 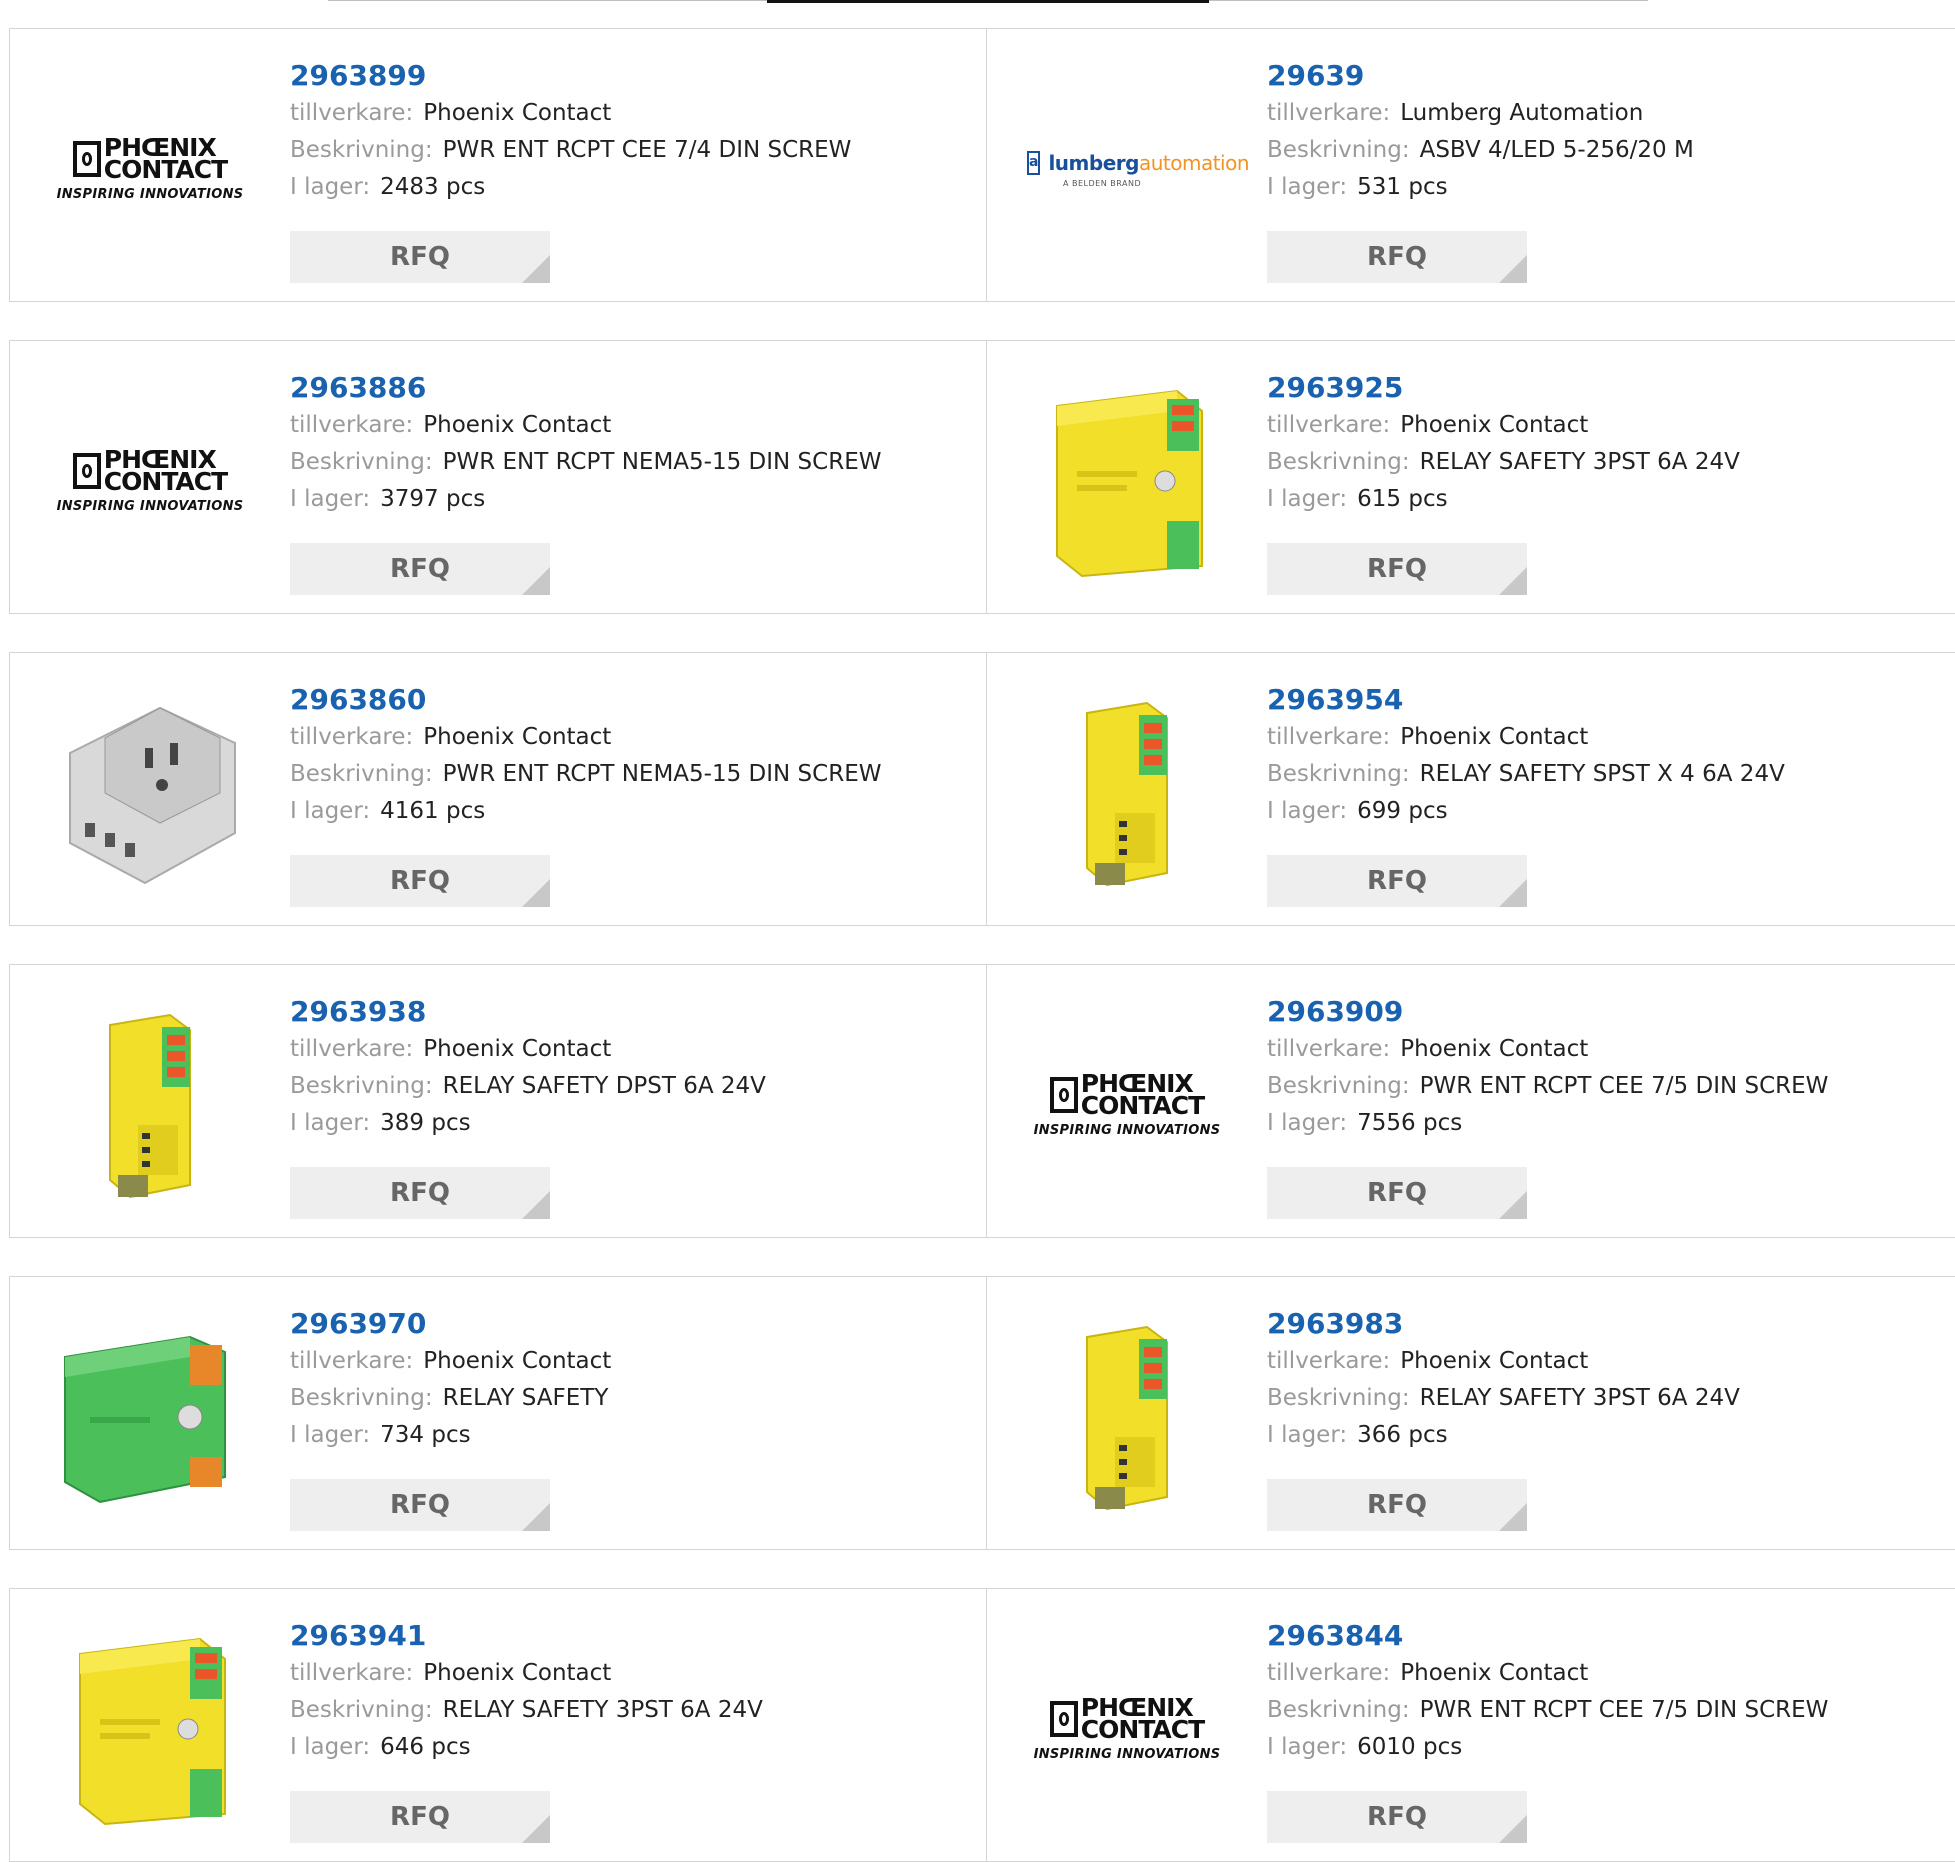 What do you see at coordinates (1611, 1636) in the screenshot?
I see `part-number-link: 2963844` at bounding box center [1611, 1636].